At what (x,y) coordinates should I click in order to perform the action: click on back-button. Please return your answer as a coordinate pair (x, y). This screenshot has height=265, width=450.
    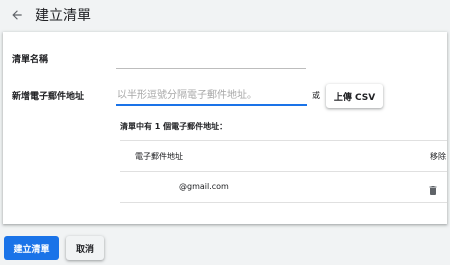
    Looking at the image, I should click on (17, 15).